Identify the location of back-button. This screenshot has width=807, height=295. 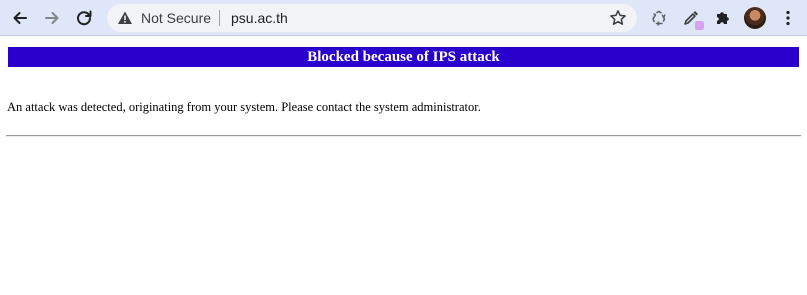
(20, 18).